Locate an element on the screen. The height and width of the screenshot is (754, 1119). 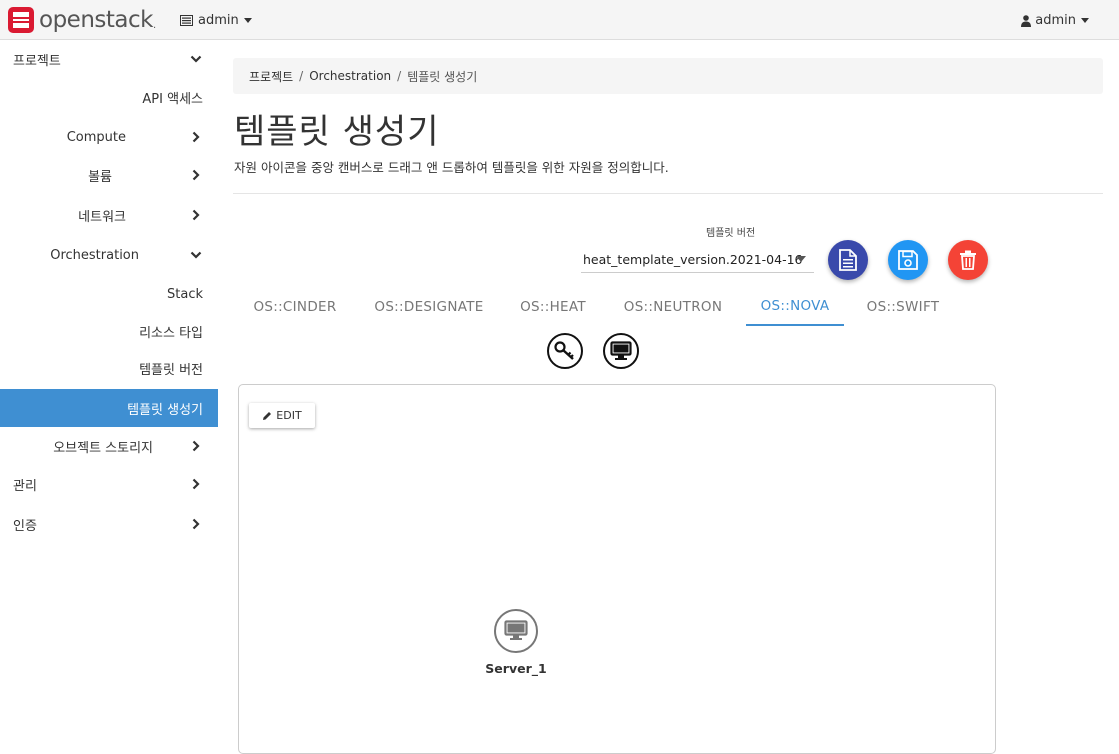
document-icon is located at coordinates (848, 260).